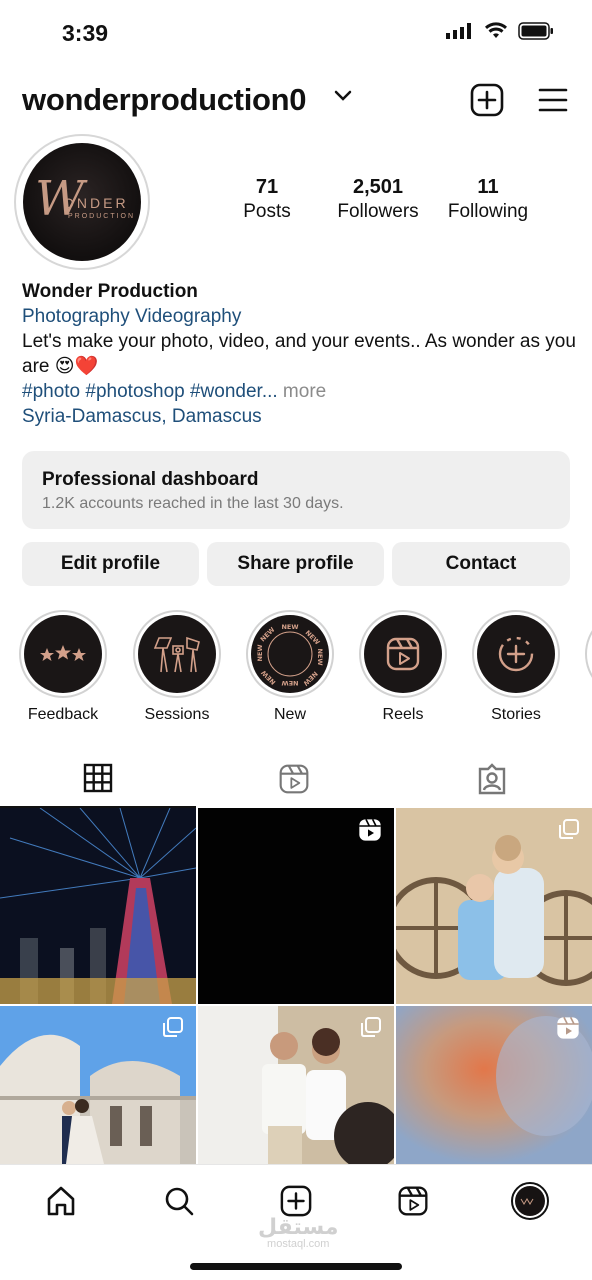  I want to click on chevron-down-icon, so click(343, 96).